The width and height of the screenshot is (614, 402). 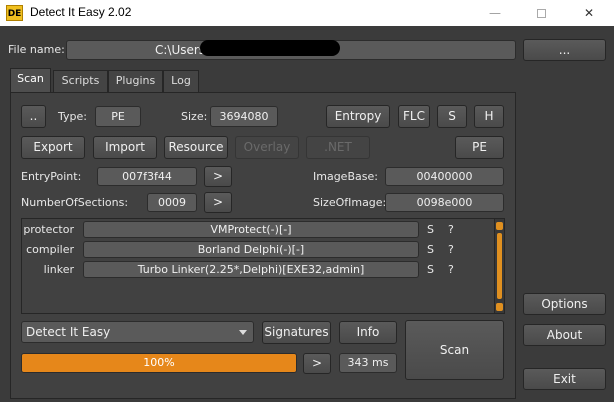 I want to click on sections-field: 0009, so click(x=172, y=202).